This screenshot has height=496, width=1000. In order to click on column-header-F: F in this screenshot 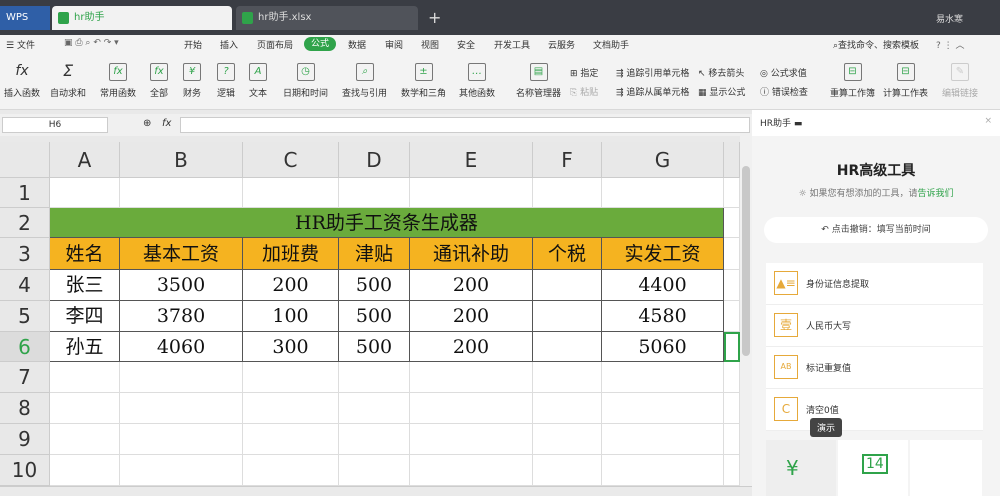, I will do `click(567, 160)`.